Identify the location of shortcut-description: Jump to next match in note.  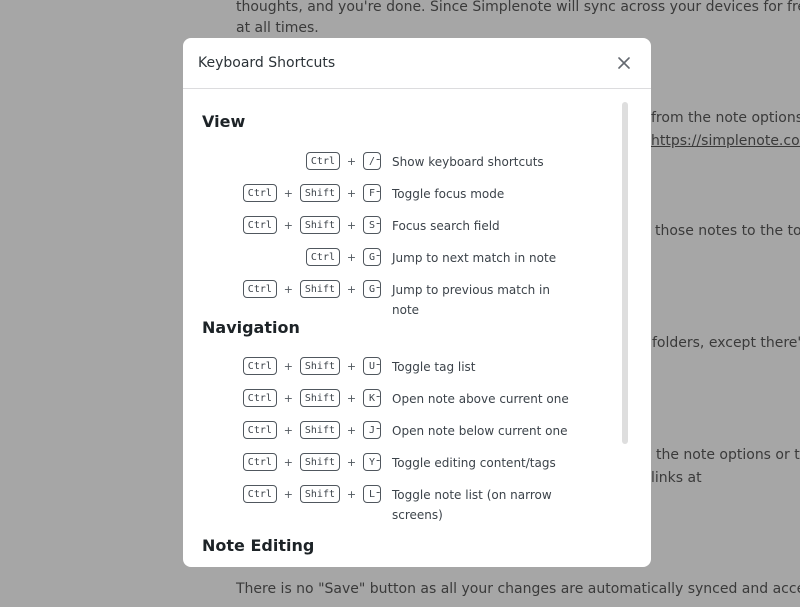
(474, 258).